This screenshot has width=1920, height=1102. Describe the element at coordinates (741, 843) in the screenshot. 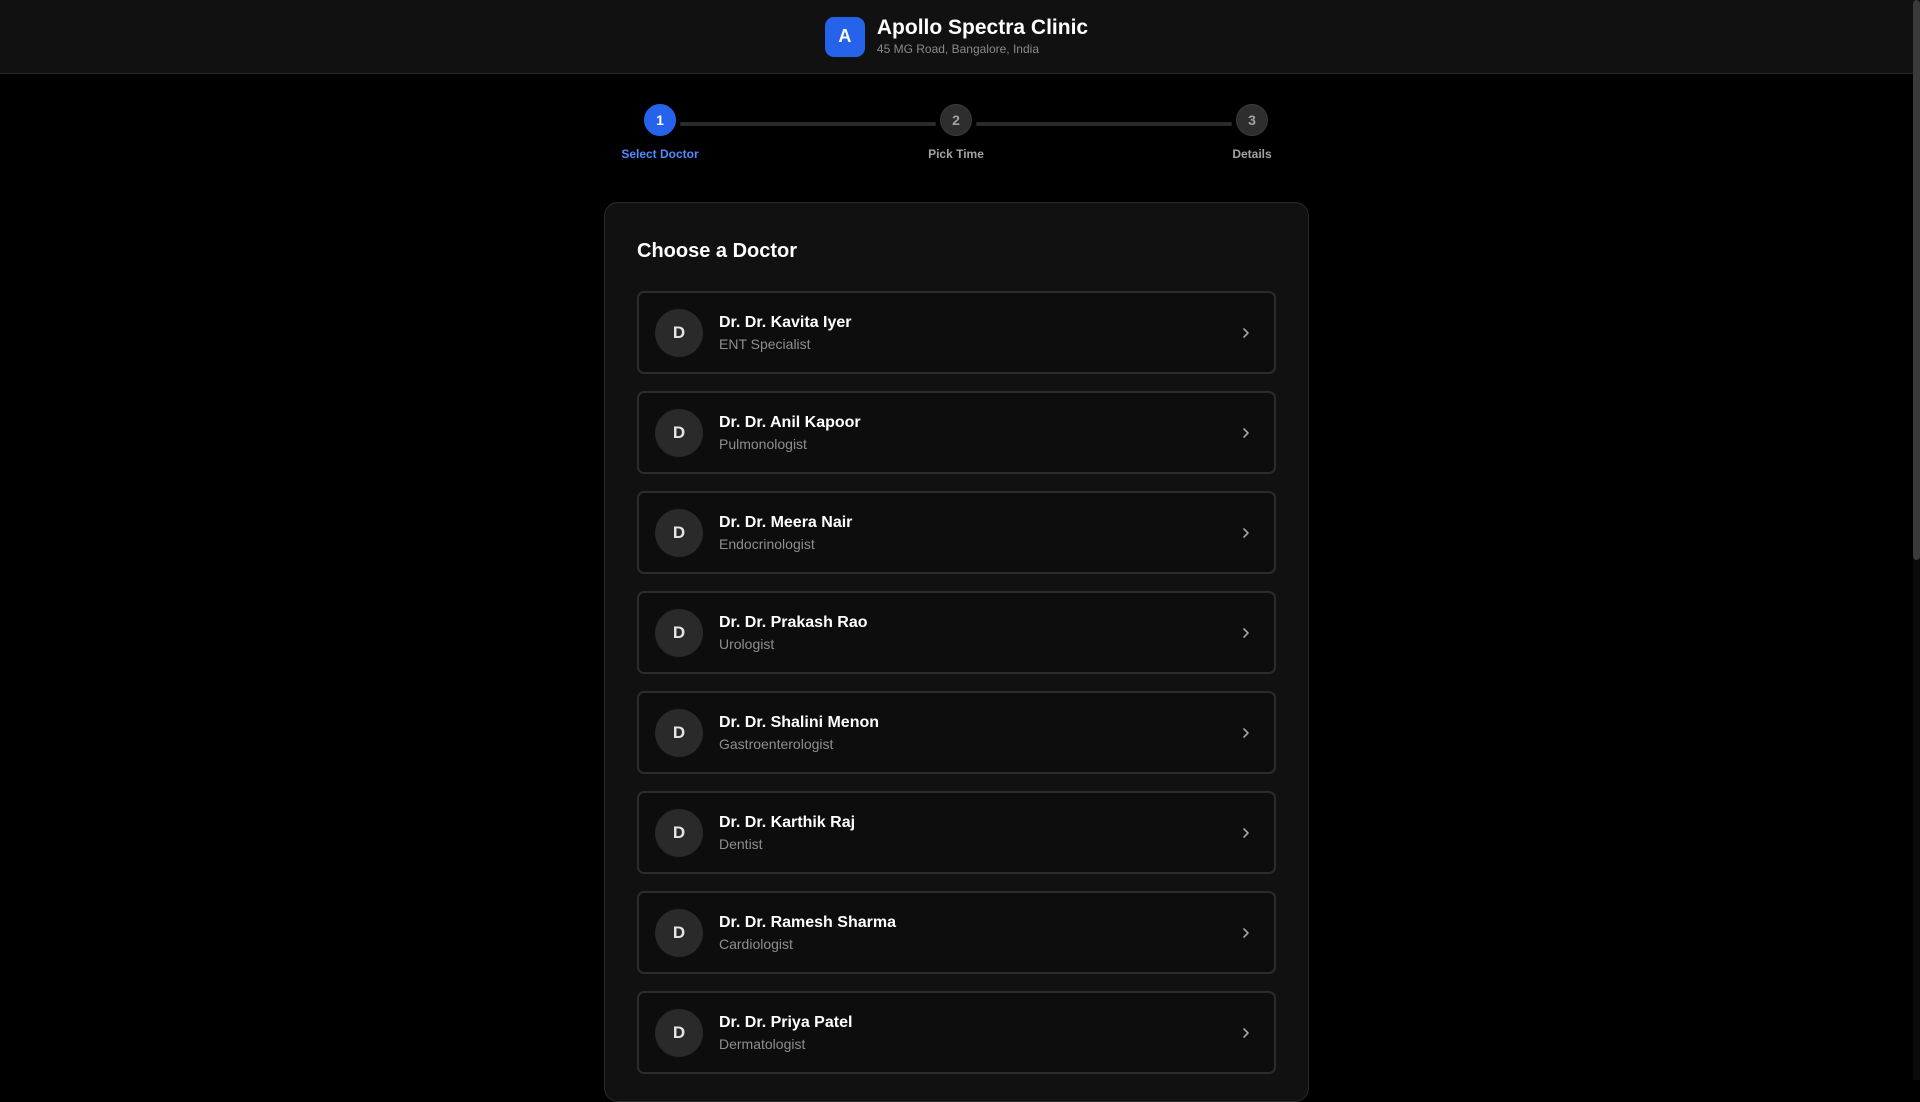

I see `doctor-specialty: Dentist` at that location.